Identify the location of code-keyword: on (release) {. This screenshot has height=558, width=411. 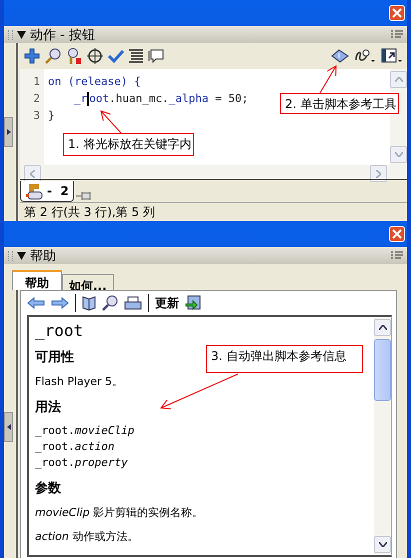
(94, 81).